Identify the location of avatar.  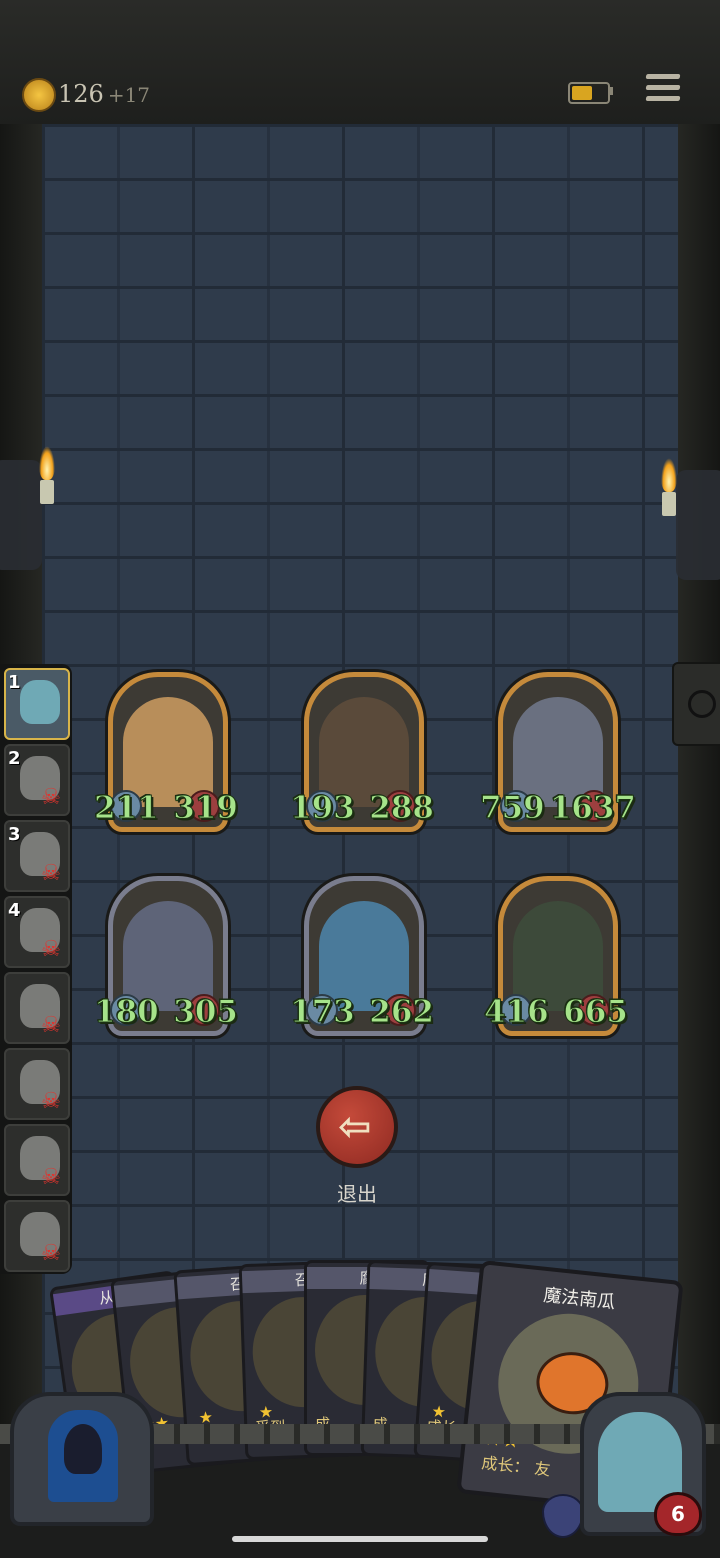
(40, 702).